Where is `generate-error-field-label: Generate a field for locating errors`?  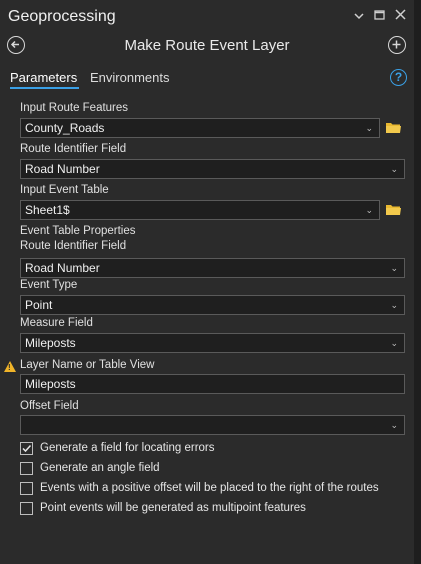
generate-error-field-label: Generate a field for locating errors is located at coordinates (127, 448).